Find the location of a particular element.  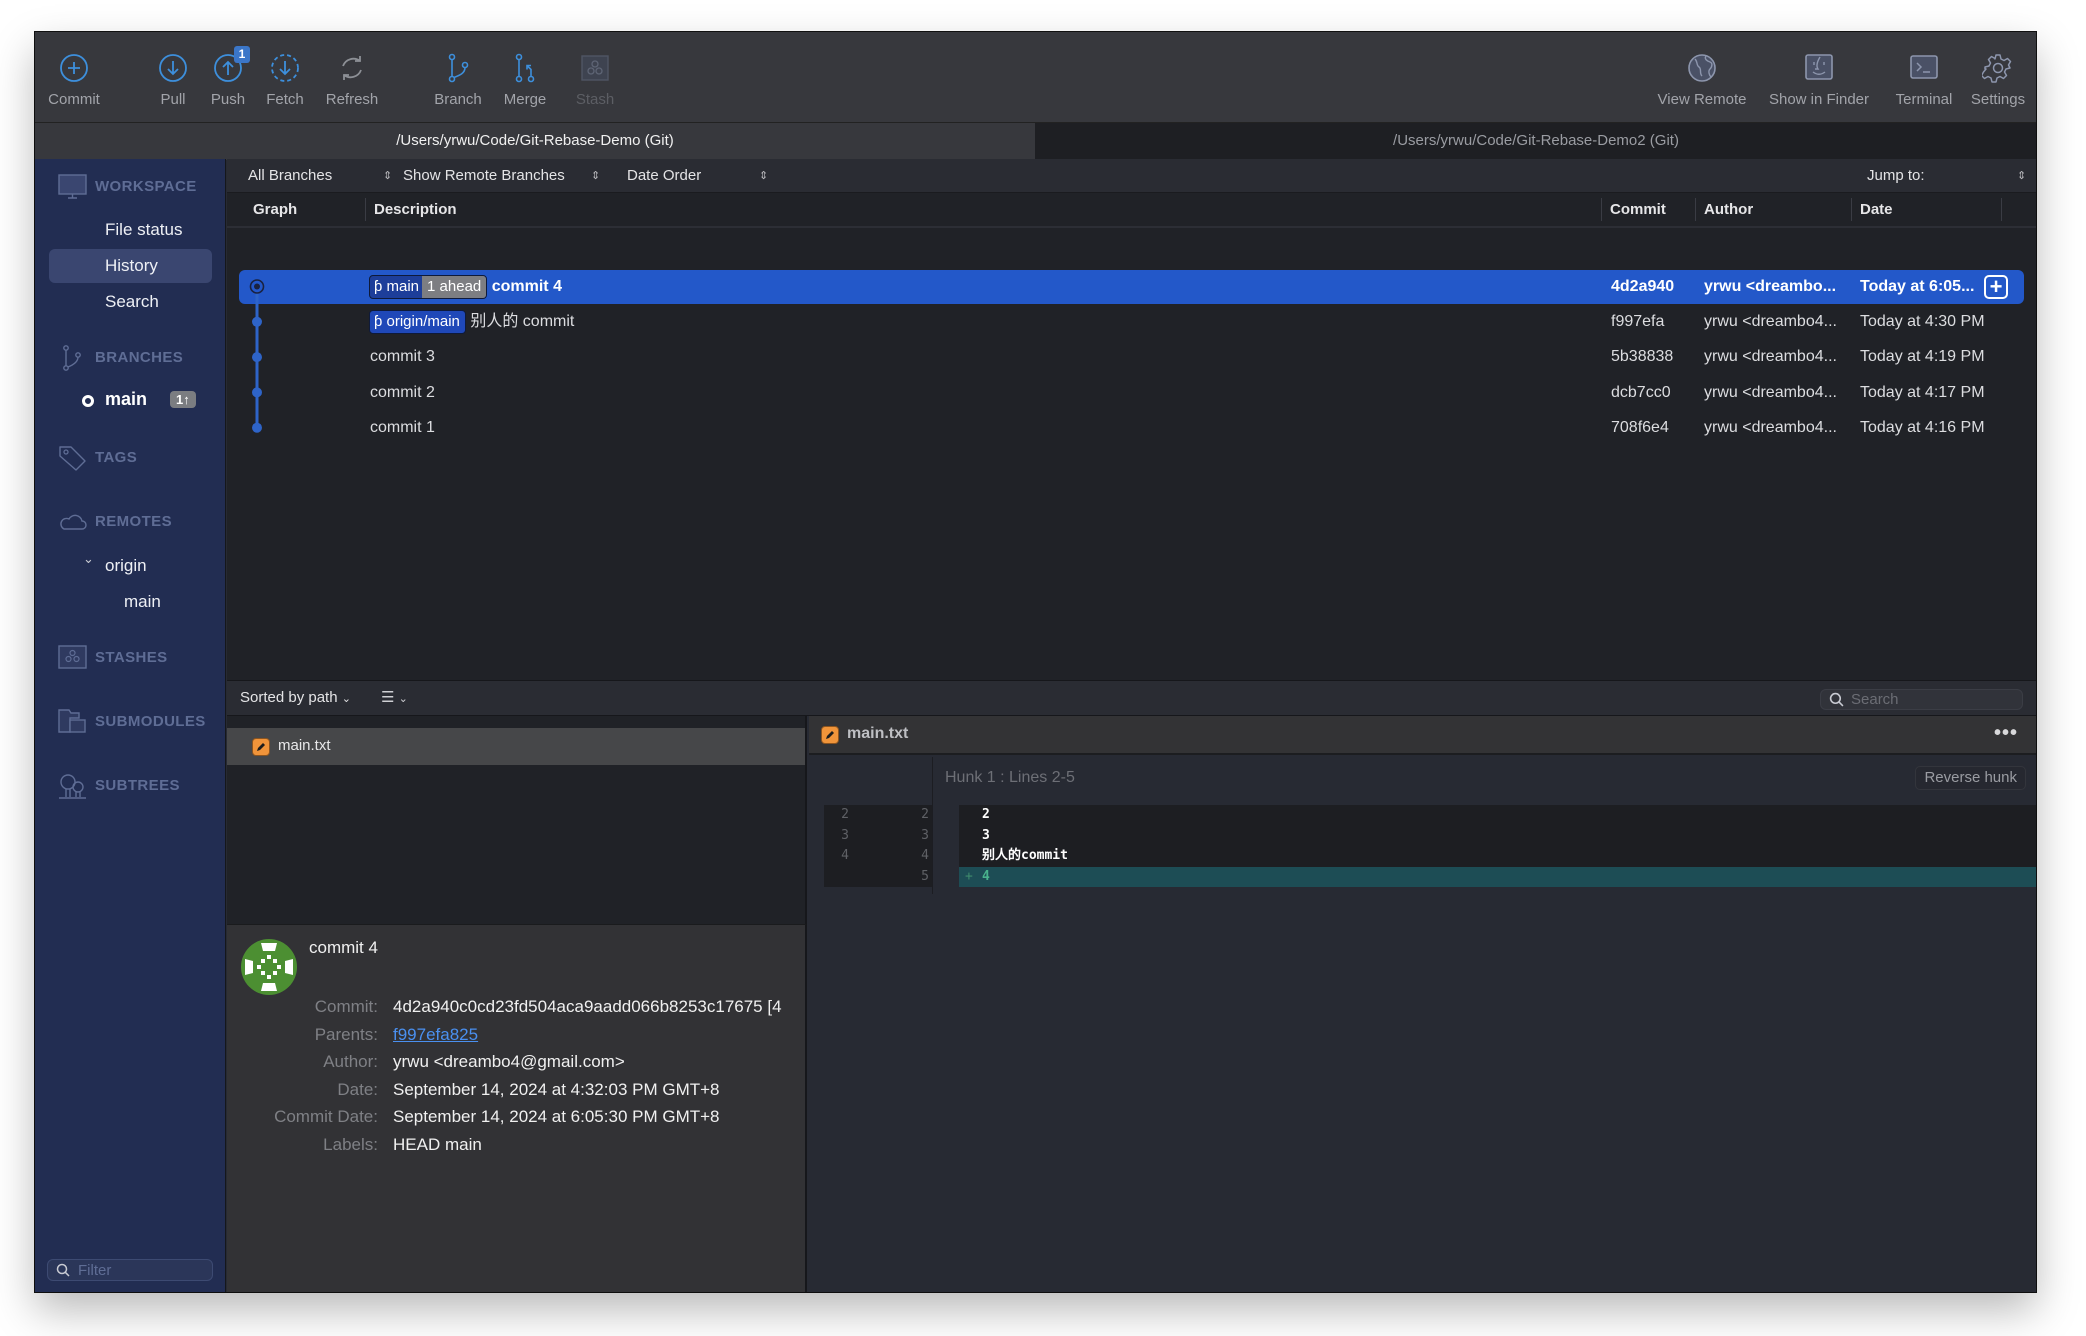

old-line-number: 4 is located at coordinates (845, 855).